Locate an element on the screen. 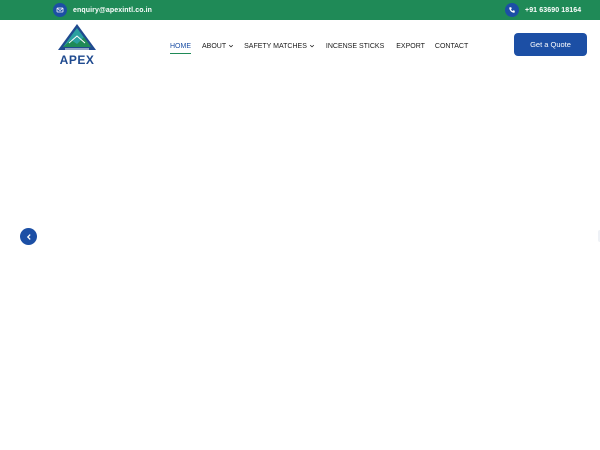 The height and width of the screenshot is (450, 600). nav-about-label: ABOUT is located at coordinates (214, 46).